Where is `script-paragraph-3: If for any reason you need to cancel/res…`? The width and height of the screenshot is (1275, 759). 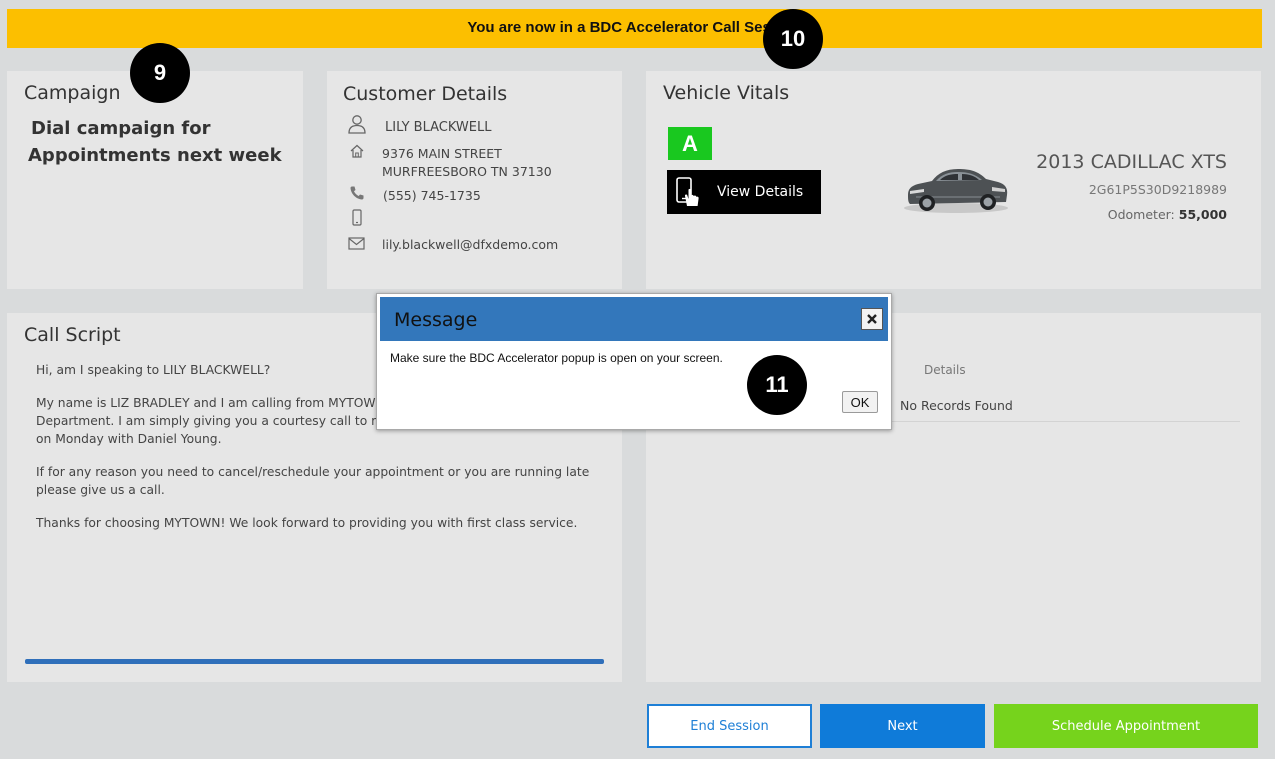
script-paragraph-3: If for any reason you need to cancel/res… is located at coordinates (316, 481).